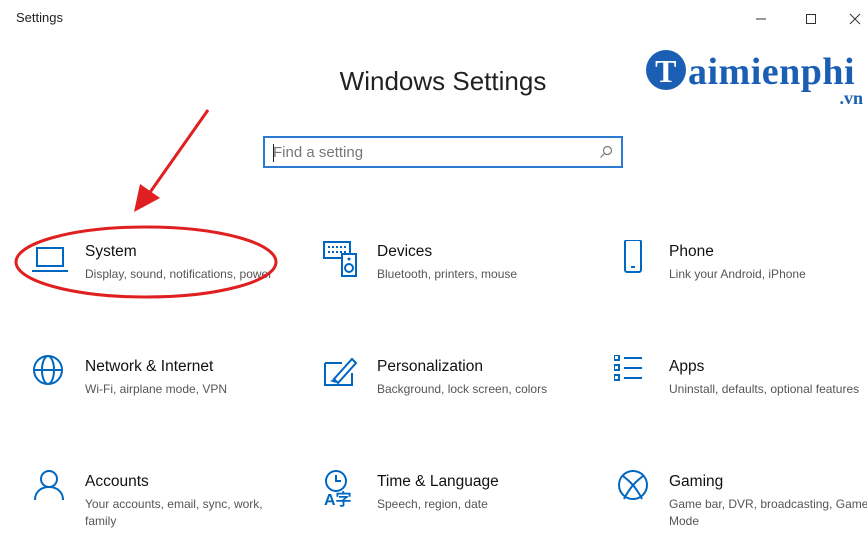 The width and height of the screenshot is (867, 560). I want to click on phone-icon, so click(633, 256).